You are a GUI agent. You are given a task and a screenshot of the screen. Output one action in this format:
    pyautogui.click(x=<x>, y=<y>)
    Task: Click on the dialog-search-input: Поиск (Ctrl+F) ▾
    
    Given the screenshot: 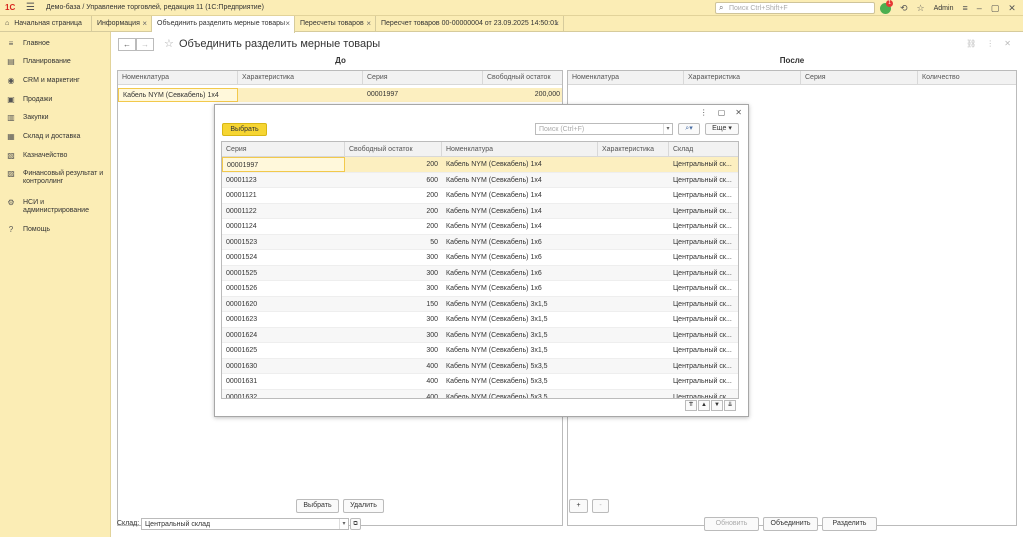 What is the action you would take?
    pyautogui.click(x=604, y=129)
    